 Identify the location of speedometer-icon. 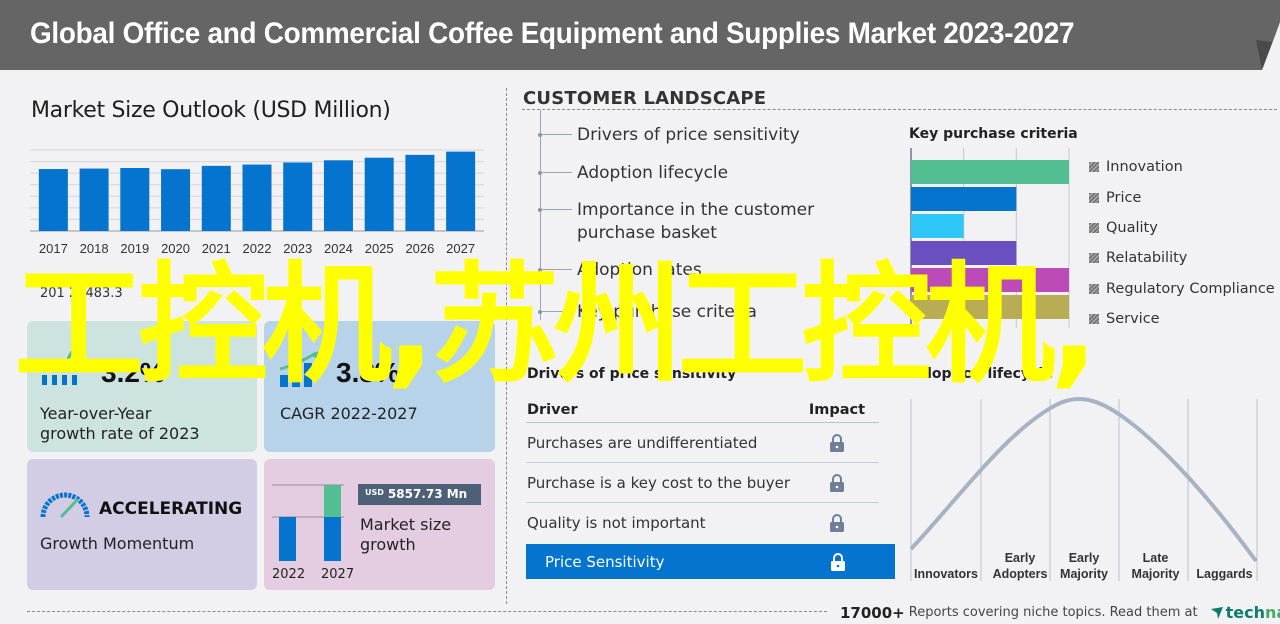
(65, 505).